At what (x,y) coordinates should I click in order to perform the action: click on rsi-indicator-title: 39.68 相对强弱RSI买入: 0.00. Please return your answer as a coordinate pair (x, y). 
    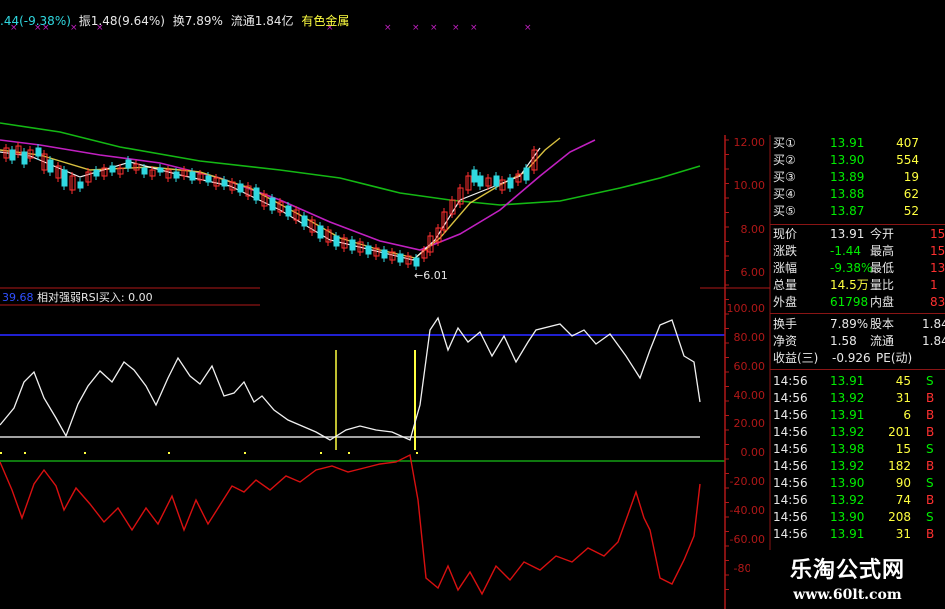
    Looking at the image, I should click on (77, 297).